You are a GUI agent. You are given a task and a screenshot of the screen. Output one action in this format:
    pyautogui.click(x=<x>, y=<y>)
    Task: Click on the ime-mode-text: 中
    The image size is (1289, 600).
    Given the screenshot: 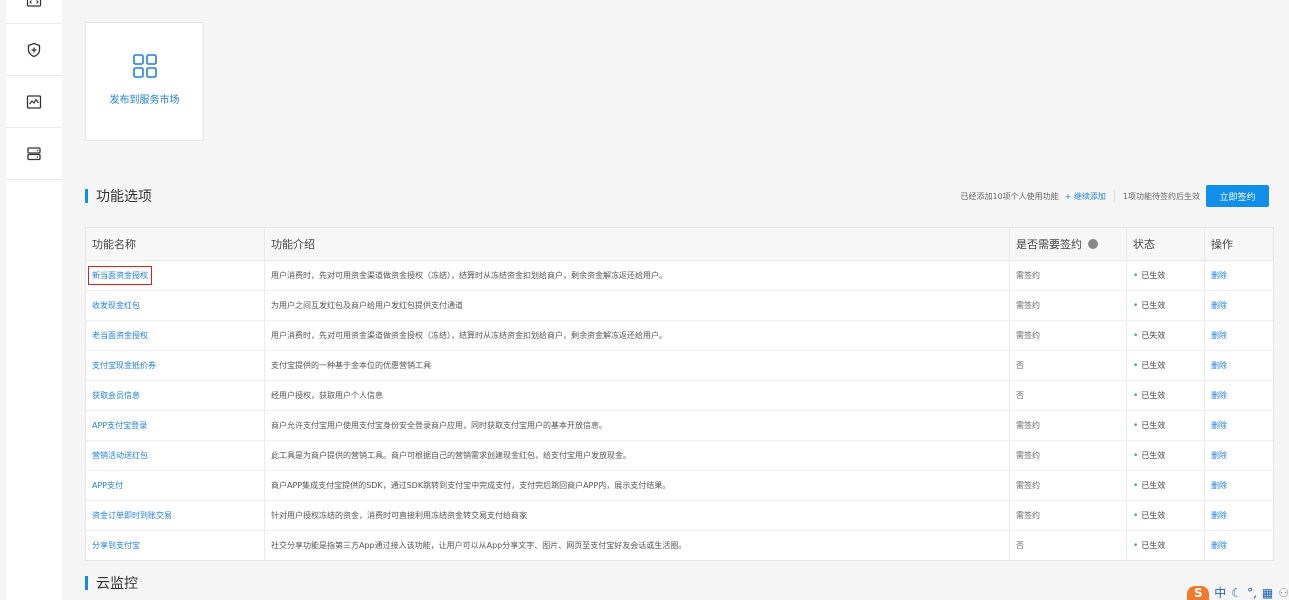 What is the action you would take?
    pyautogui.click(x=1220, y=593)
    